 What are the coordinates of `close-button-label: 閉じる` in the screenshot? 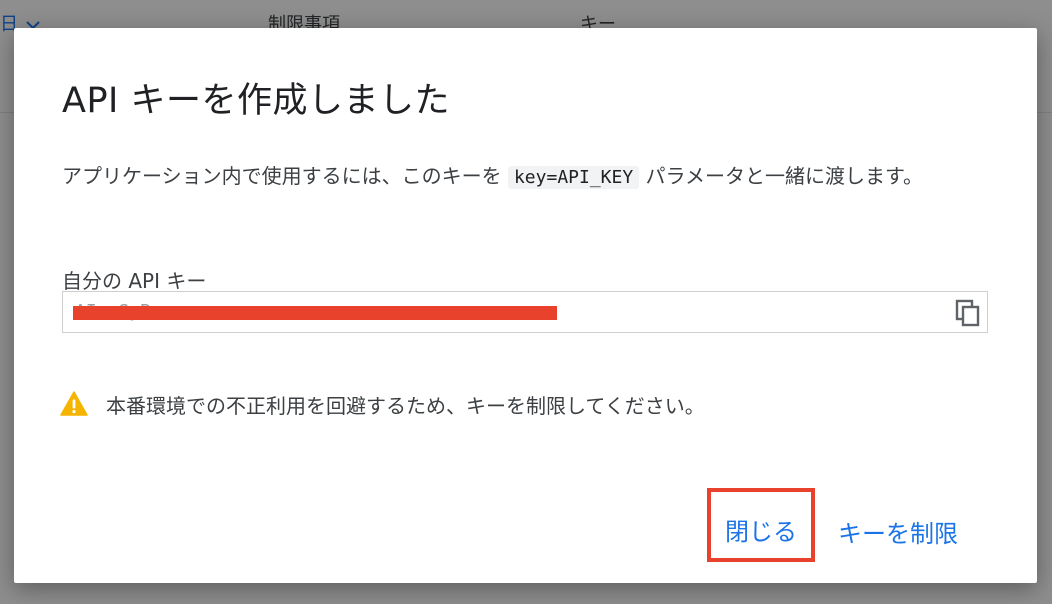 It's located at (761, 532).